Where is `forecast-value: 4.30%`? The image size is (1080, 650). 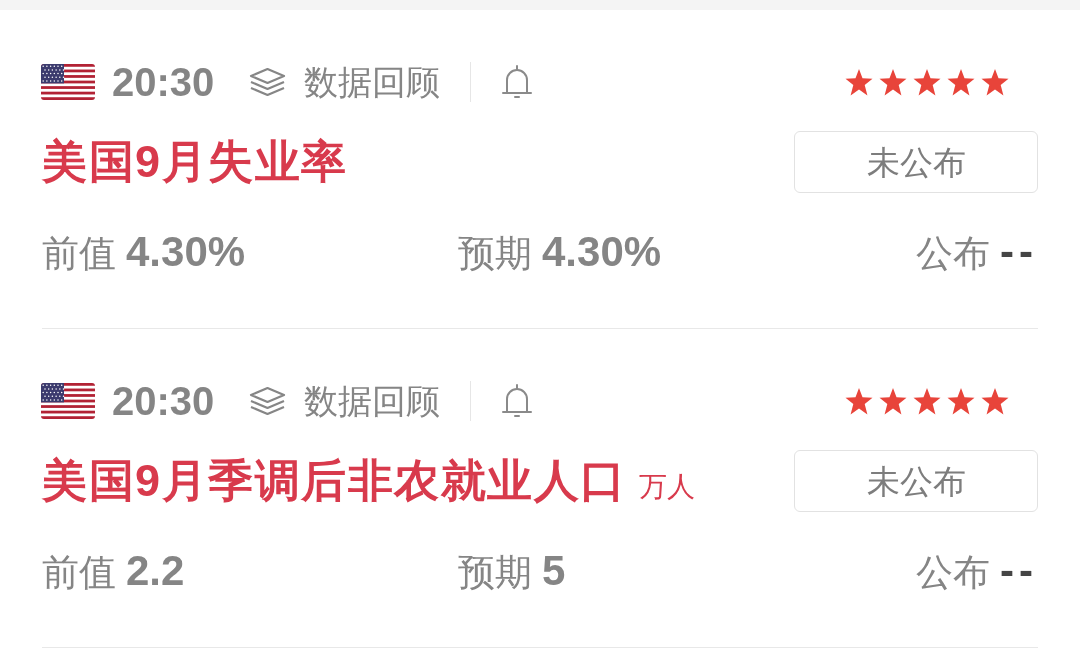 forecast-value: 4.30% is located at coordinates (602, 252).